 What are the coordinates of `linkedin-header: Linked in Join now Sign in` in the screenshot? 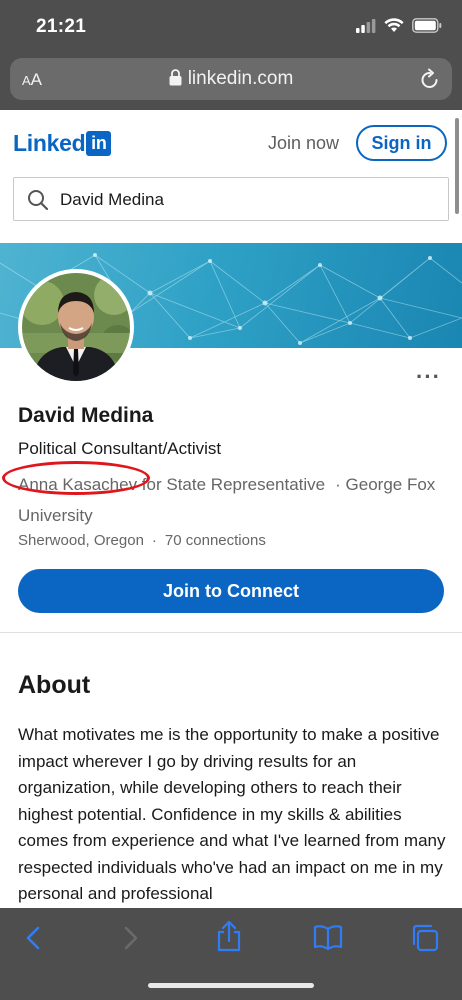 It's located at (231, 140).